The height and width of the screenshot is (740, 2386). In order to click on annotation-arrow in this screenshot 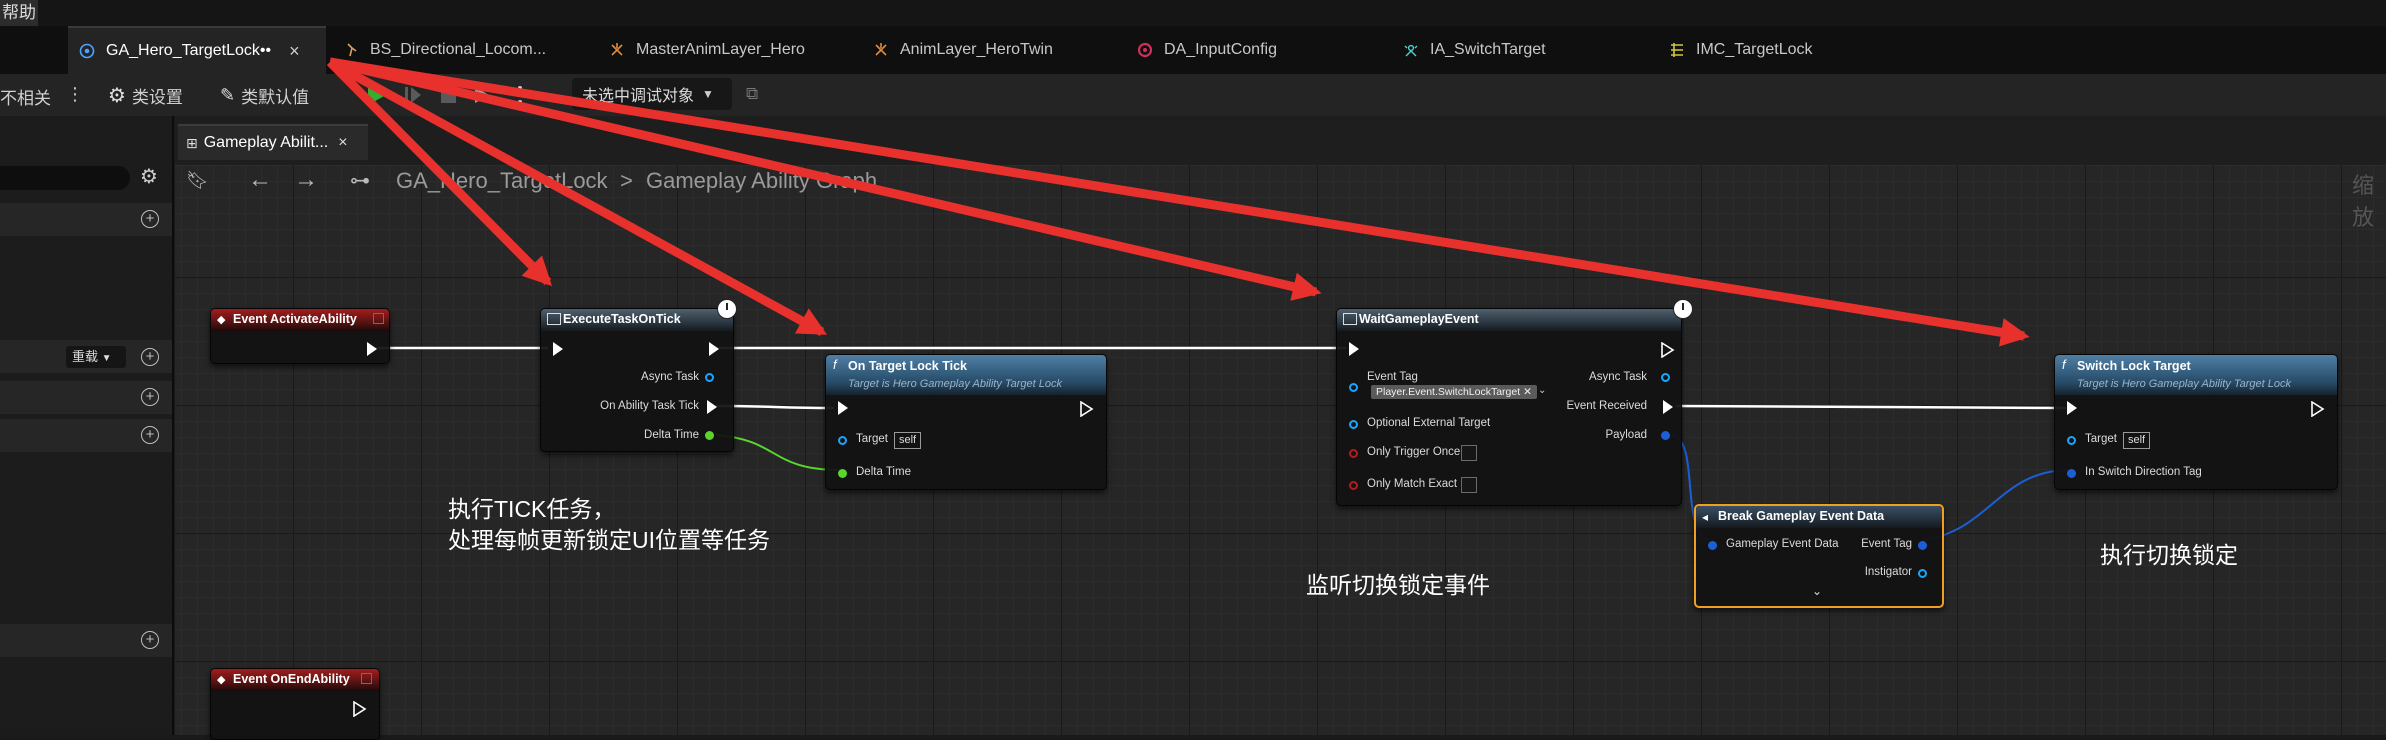, I will do `click(825, 179)`.